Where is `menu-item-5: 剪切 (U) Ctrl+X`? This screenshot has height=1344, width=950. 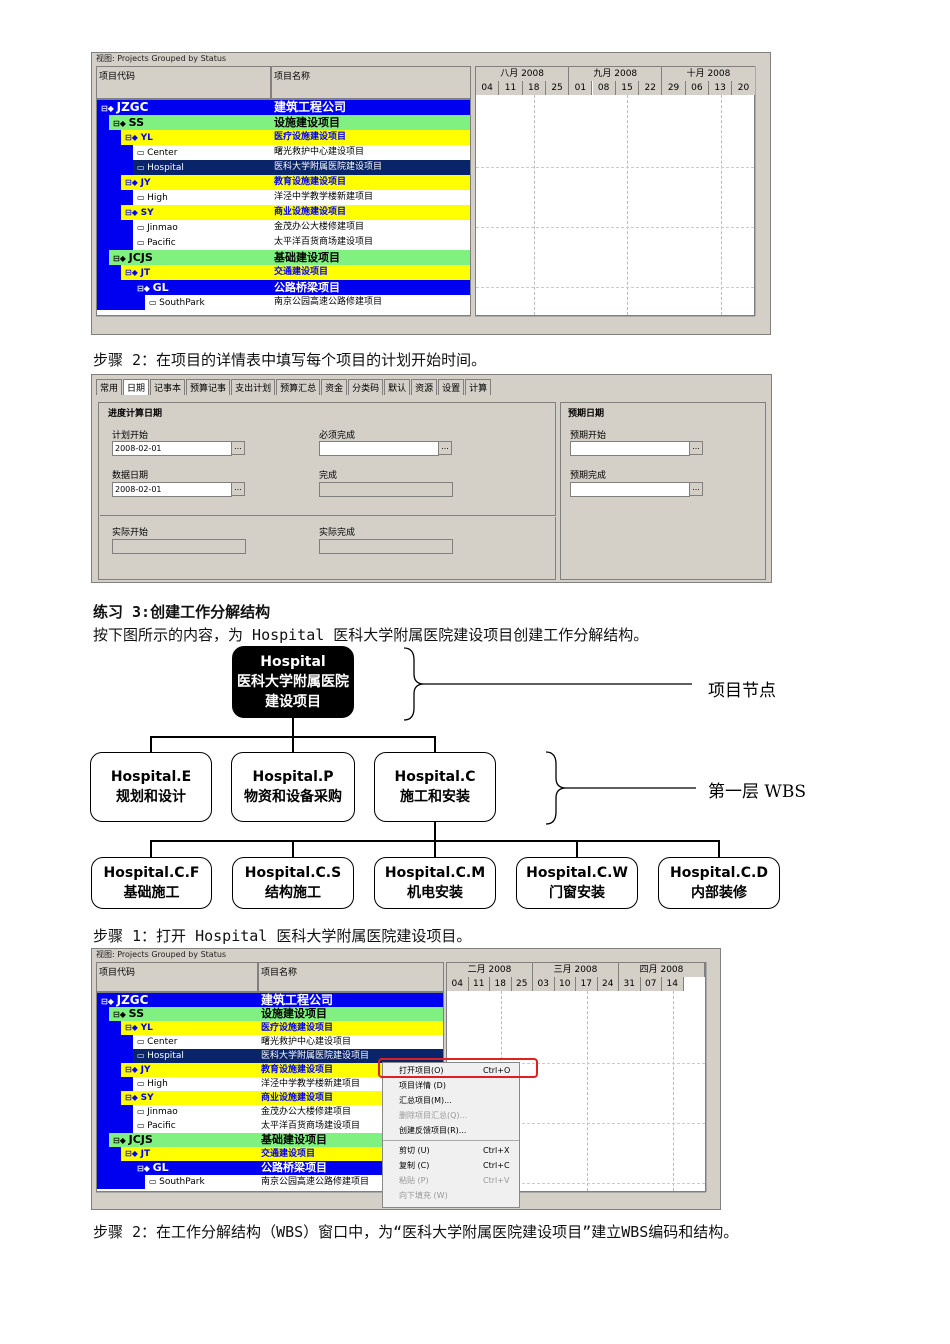
menu-item-5: 剪切 (U) Ctrl+X is located at coordinates (451, 1150).